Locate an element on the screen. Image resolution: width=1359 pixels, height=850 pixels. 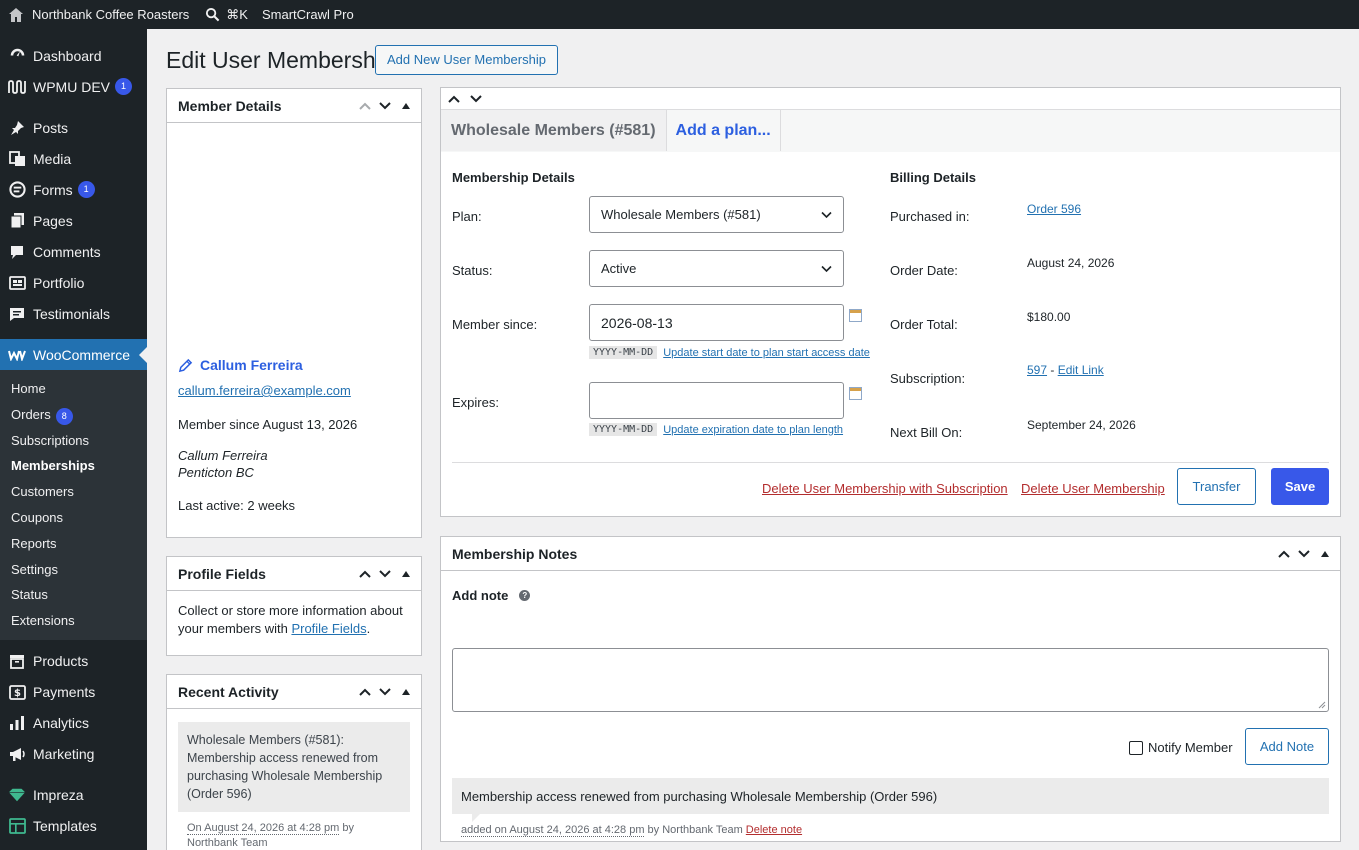
tab-label: Wholesale Members (#581) is located at coordinates (553, 130).